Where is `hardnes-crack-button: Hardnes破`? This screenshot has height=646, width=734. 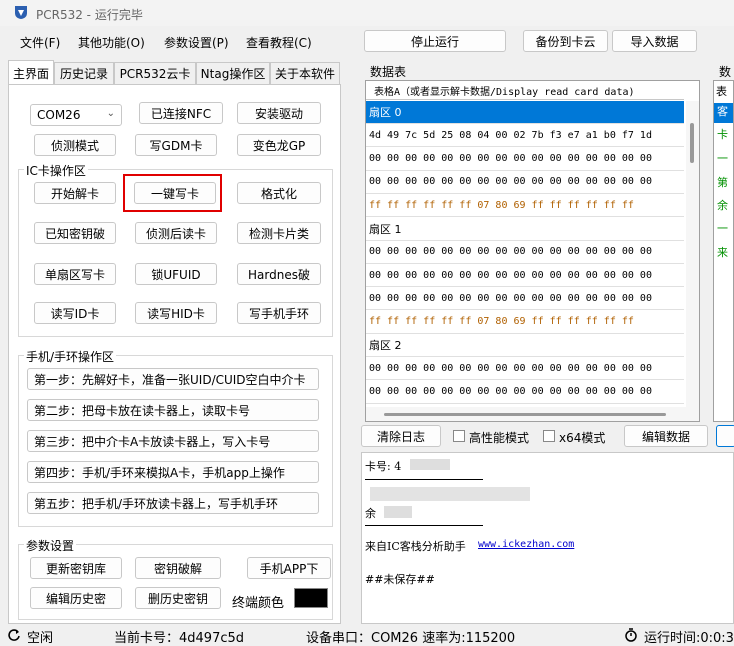
hardnes-crack-button: Hardnes破 is located at coordinates (279, 274).